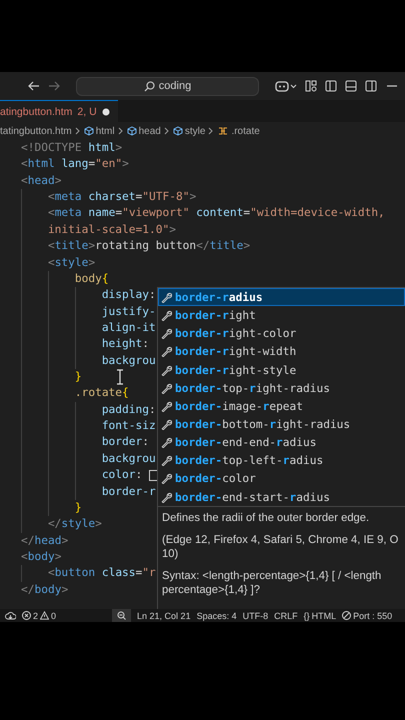 The height and width of the screenshot is (720, 405). What do you see at coordinates (149, 86) in the screenshot?
I see `search-icon` at bounding box center [149, 86].